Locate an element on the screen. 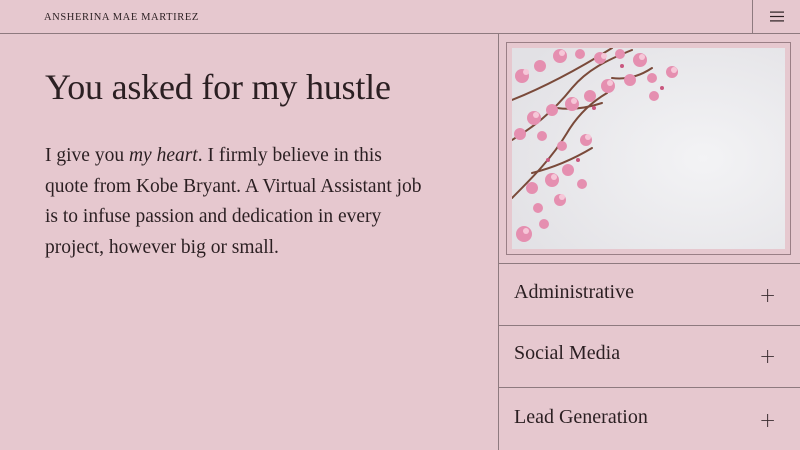  accordion-item-social-media: Social Media + is located at coordinates (649, 356).